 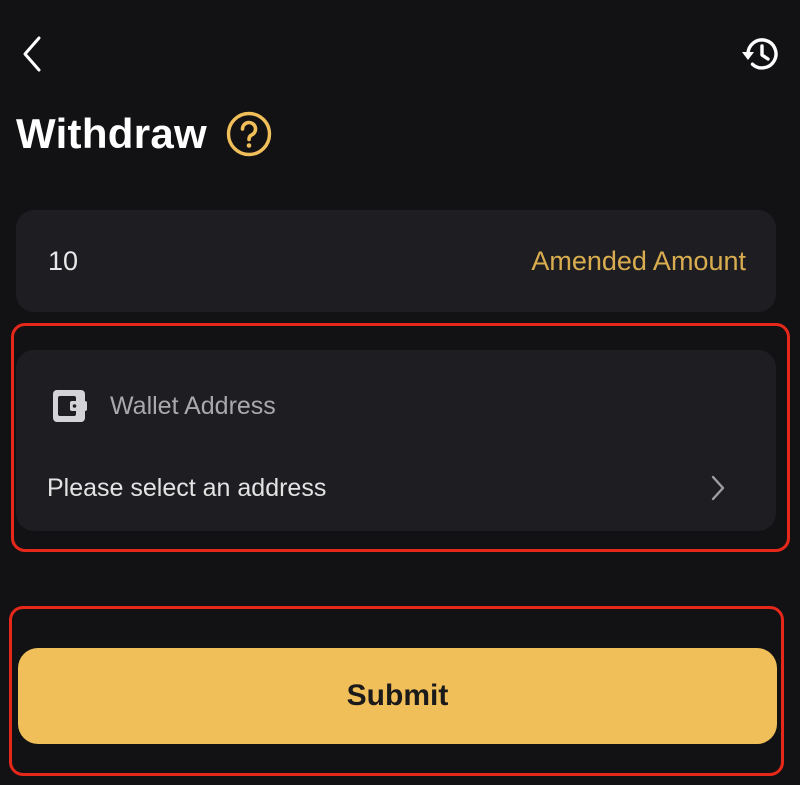 I want to click on address-selector: Please select an address, so click(x=396, y=488).